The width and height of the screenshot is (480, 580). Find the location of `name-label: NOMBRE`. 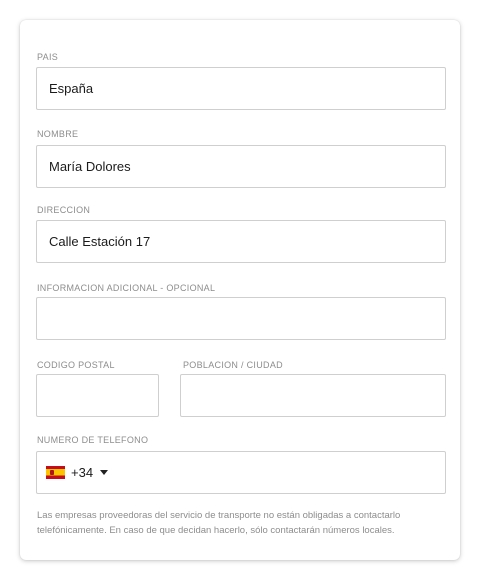

name-label: NOMBRE is located at coordinates (58, 134).